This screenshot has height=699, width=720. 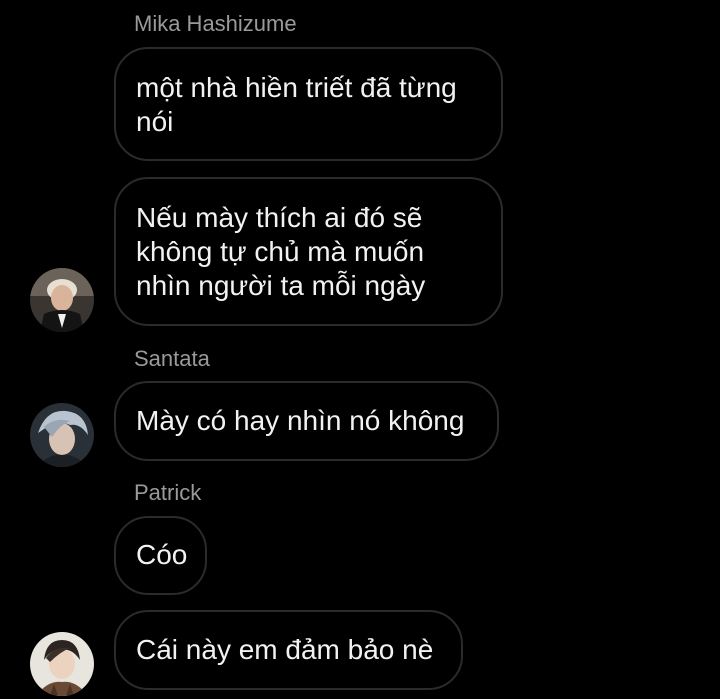 I want to click on user-avatar-santata, so click(x=62, y=435).